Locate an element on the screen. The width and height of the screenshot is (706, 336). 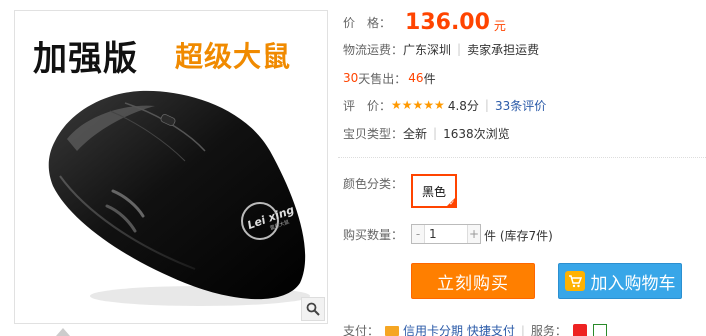
service-seven-day-icon is located at coordinates (579, 329).